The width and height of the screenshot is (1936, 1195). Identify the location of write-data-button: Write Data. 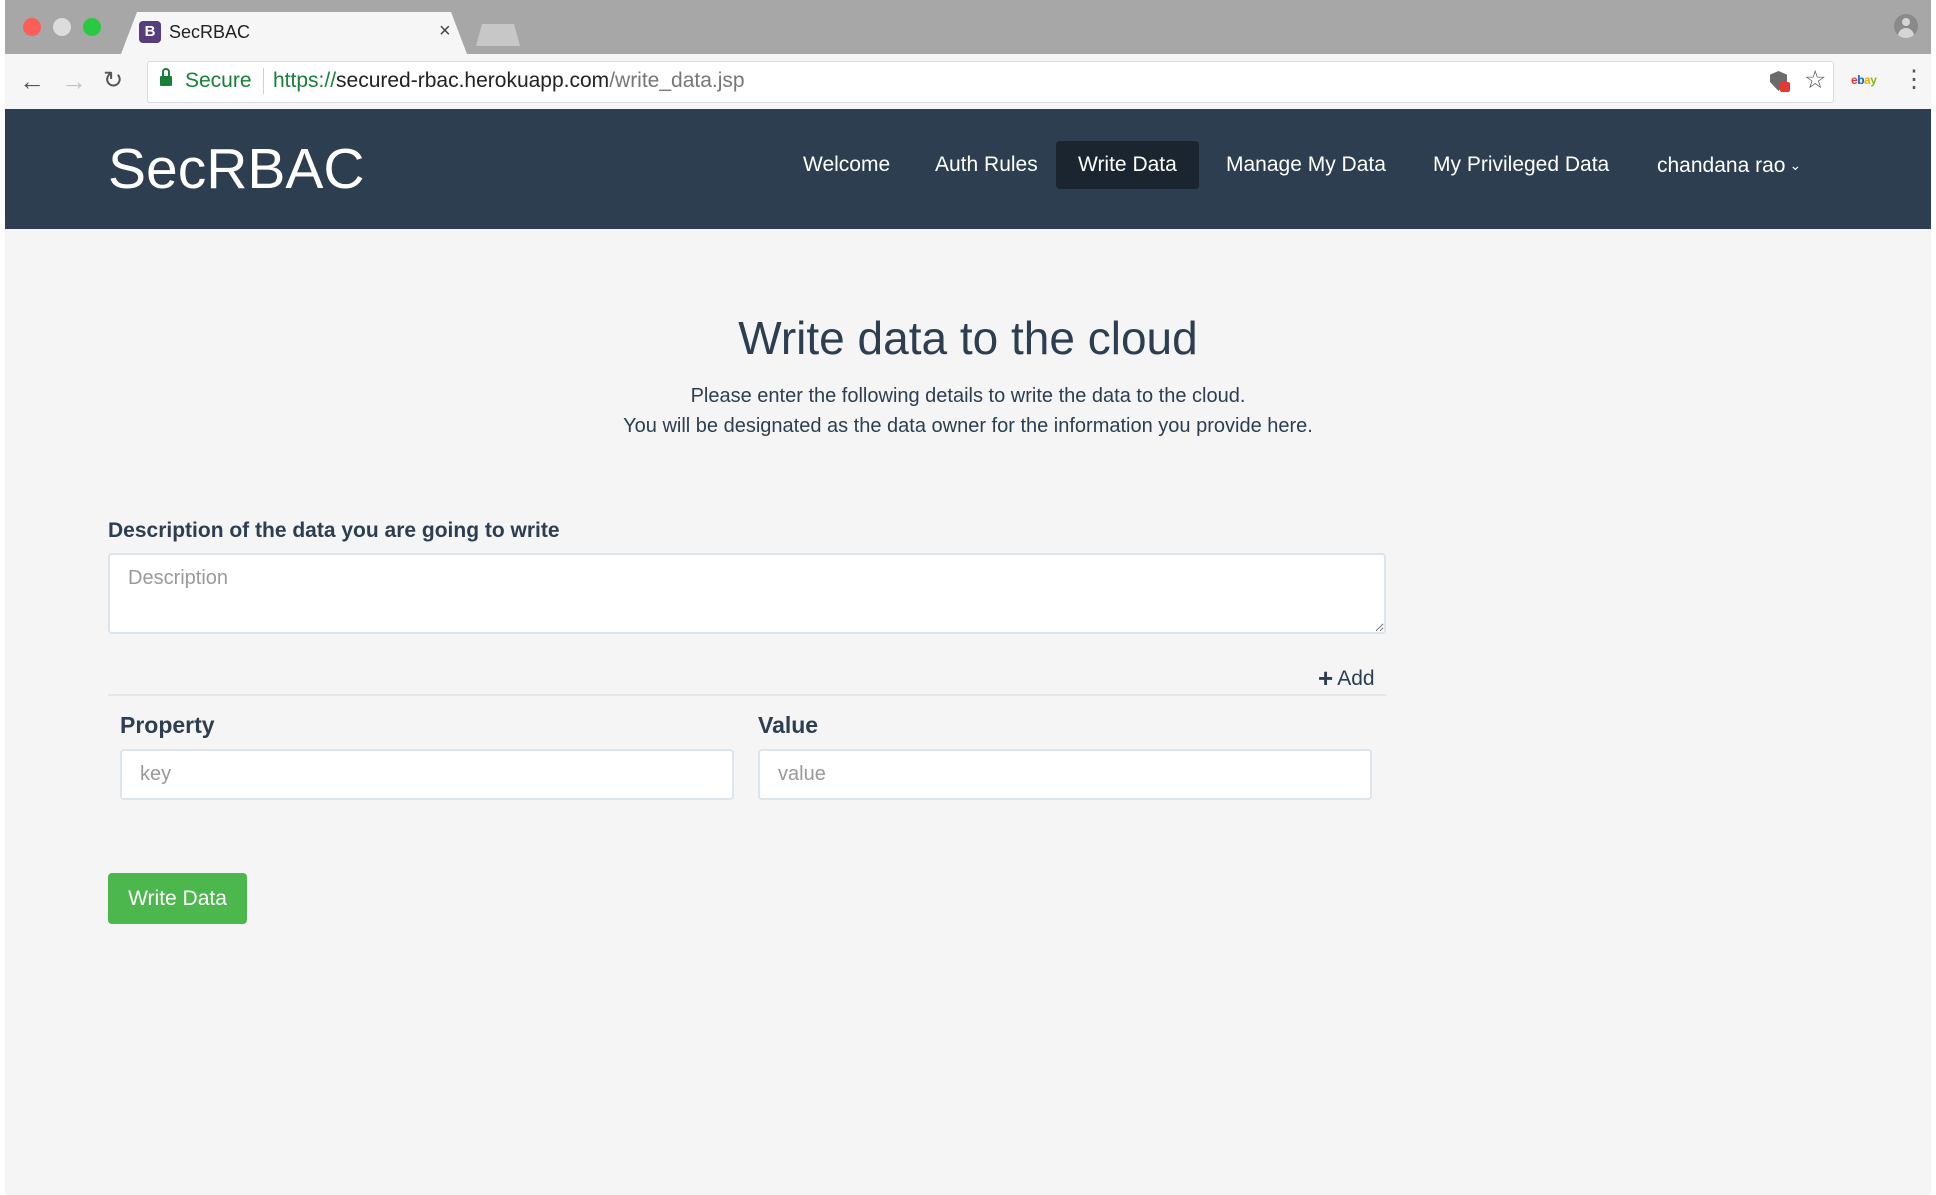
(177, 898).